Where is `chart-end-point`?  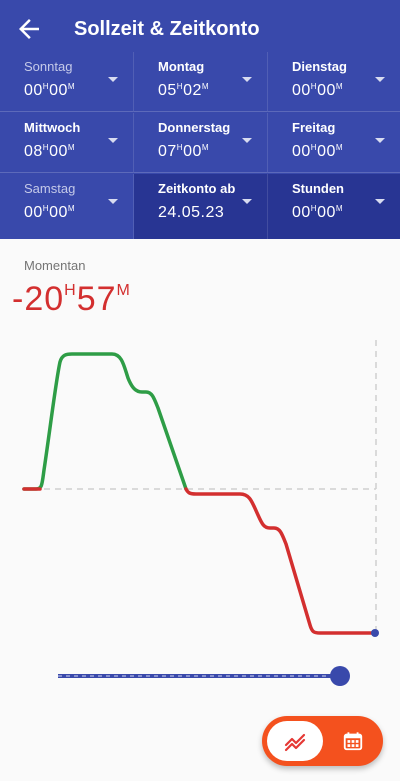 chart-end-point is located at coordinates (375, 633).